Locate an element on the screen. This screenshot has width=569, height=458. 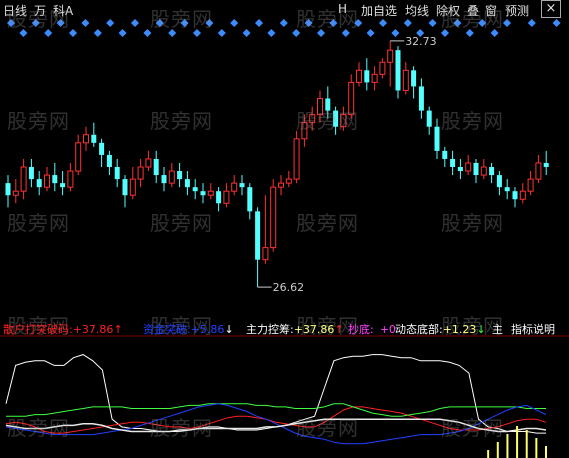
toolbar: 日线 万 科A H 加自选 均线 除权 叠 窗 预测 × is located at coordinates (284, 10).